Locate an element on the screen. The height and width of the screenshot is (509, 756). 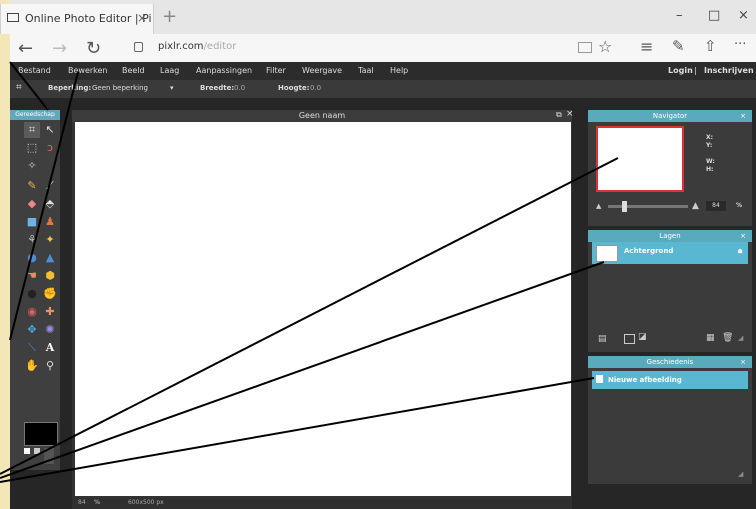
history-item-label: Nieuwe afbeelding is located at coordinates (645, 380).